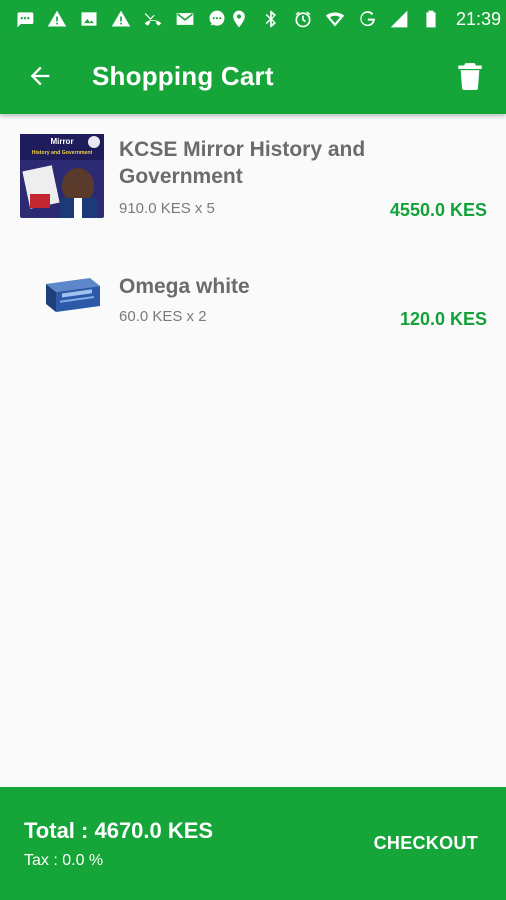  What do you see at coordinates (239, 19) in the screenshot?
I see `location-icon` at bounding box center [239, 19].